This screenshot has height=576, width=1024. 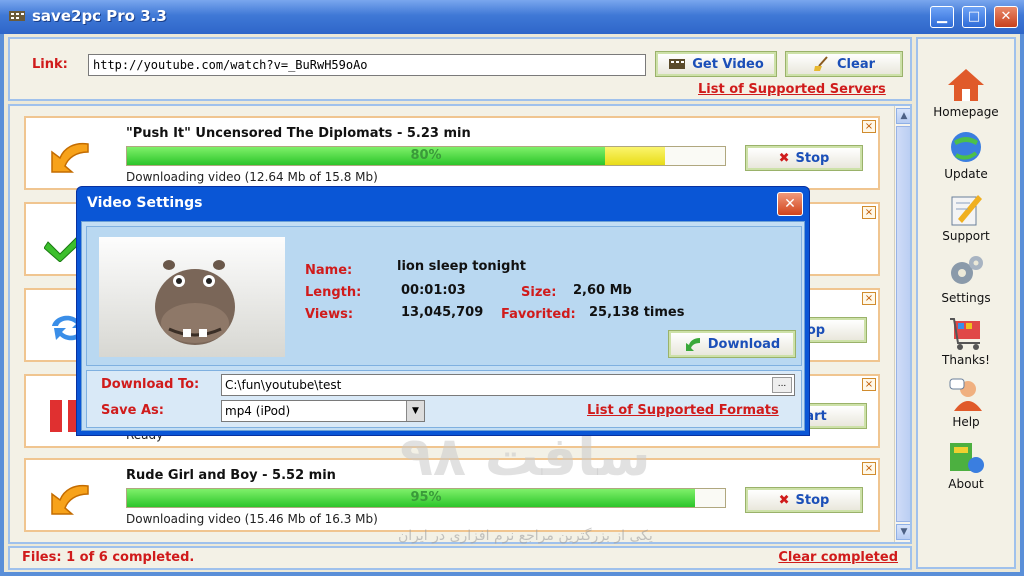 What do you see at coordinates (258, 411) in the screenshot?
I see `format-select-value: mp4 (iPod)` at bounding box center [258, 411].